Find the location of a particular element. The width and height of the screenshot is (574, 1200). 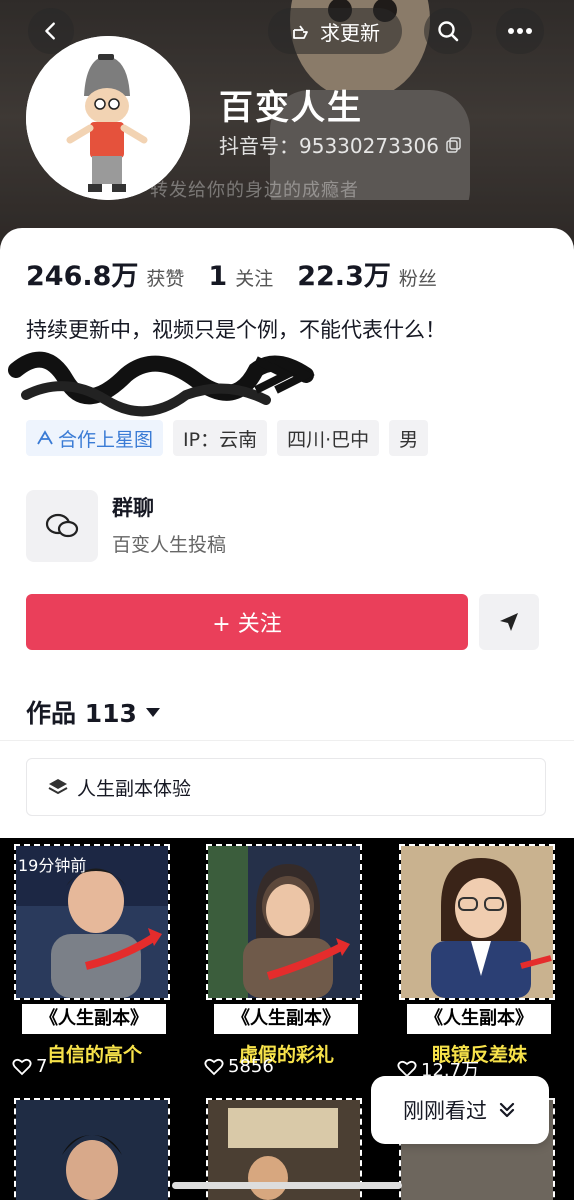

follow-button: + 关注 is located at coordinates (247, 622).